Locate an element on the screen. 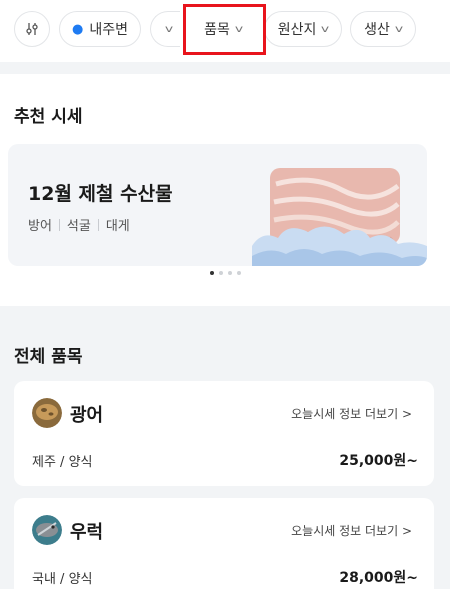 The height and width of the screenshot is (589, 450). item-card: 우럭 오늘시세 정보 더보기 > 국내 / 양식 28,000원~ is located at coordinates (224, 543).